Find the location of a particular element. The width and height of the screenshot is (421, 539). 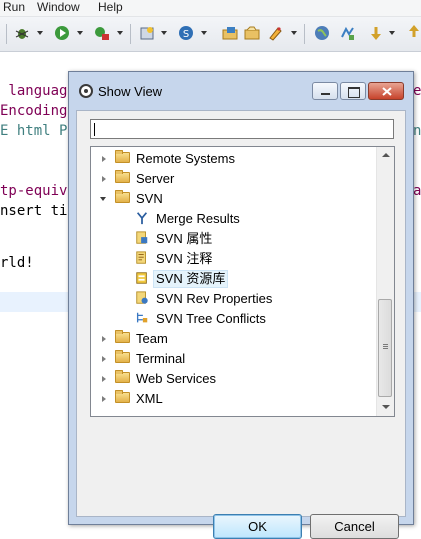

run-icon is located at coordinates (62, 33).